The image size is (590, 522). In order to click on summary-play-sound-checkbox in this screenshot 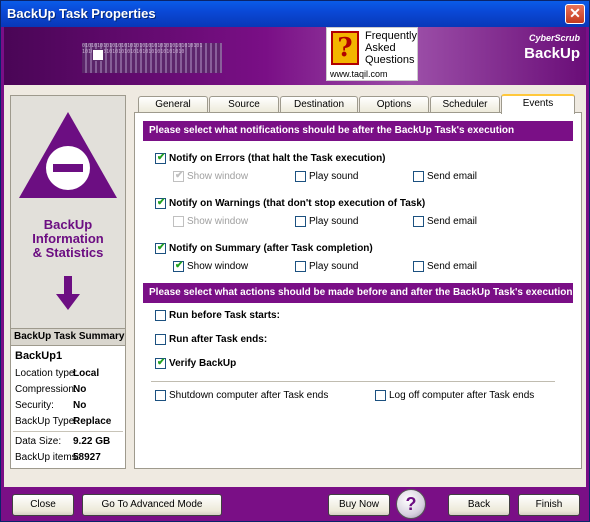, I will do `click(300, 266)`.